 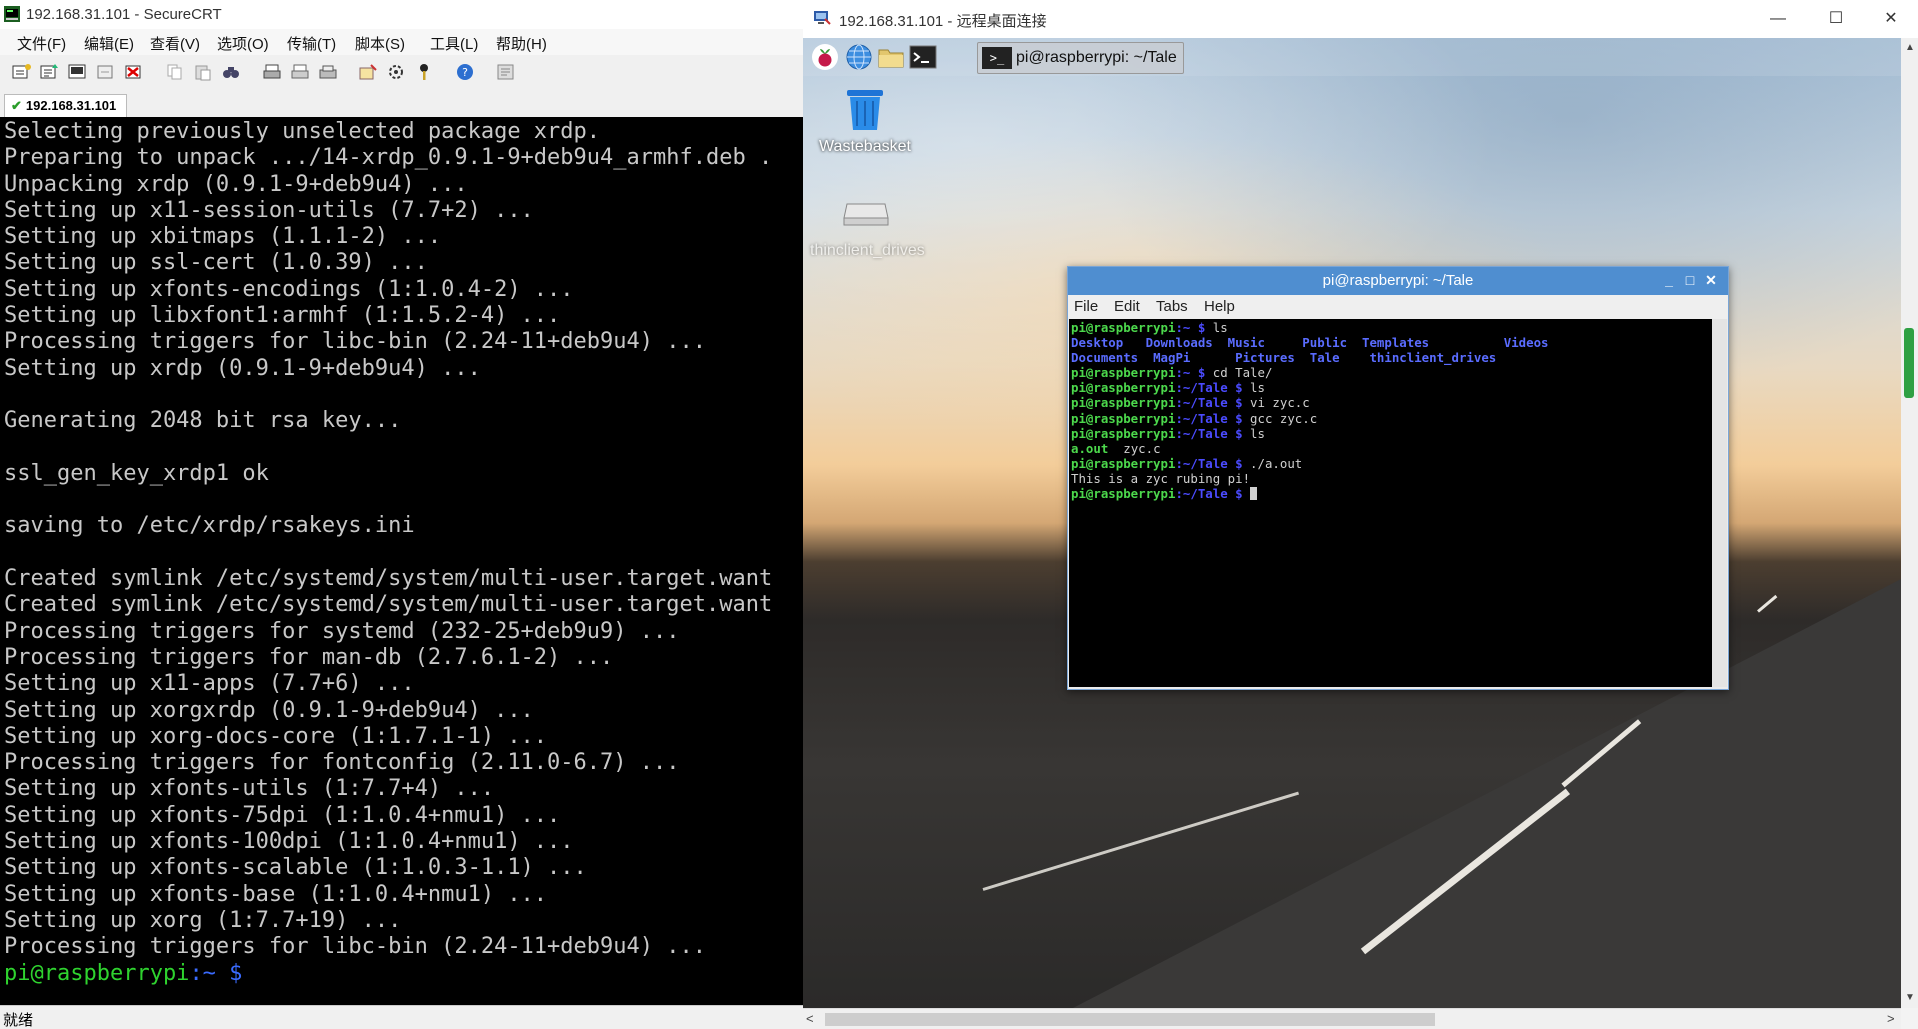 What do you see at coordinates (109, 43) in the screenshot?
I see `menu-edit: 编辑(E)` at bounding box center [109, 43].